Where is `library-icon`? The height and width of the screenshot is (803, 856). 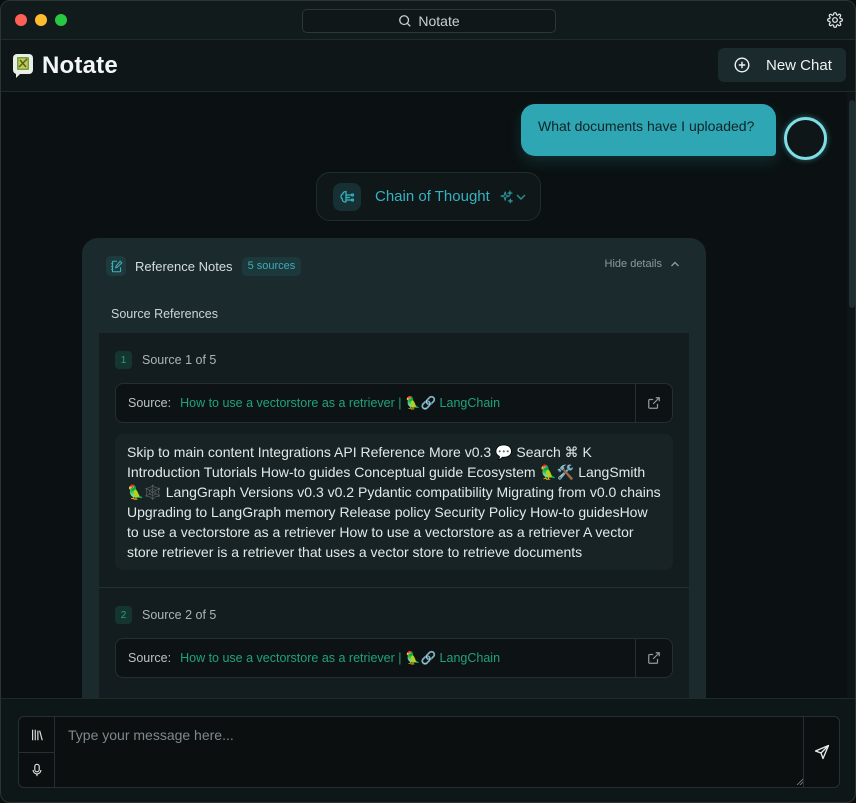 library-icon is located at coordinates (37, 734).